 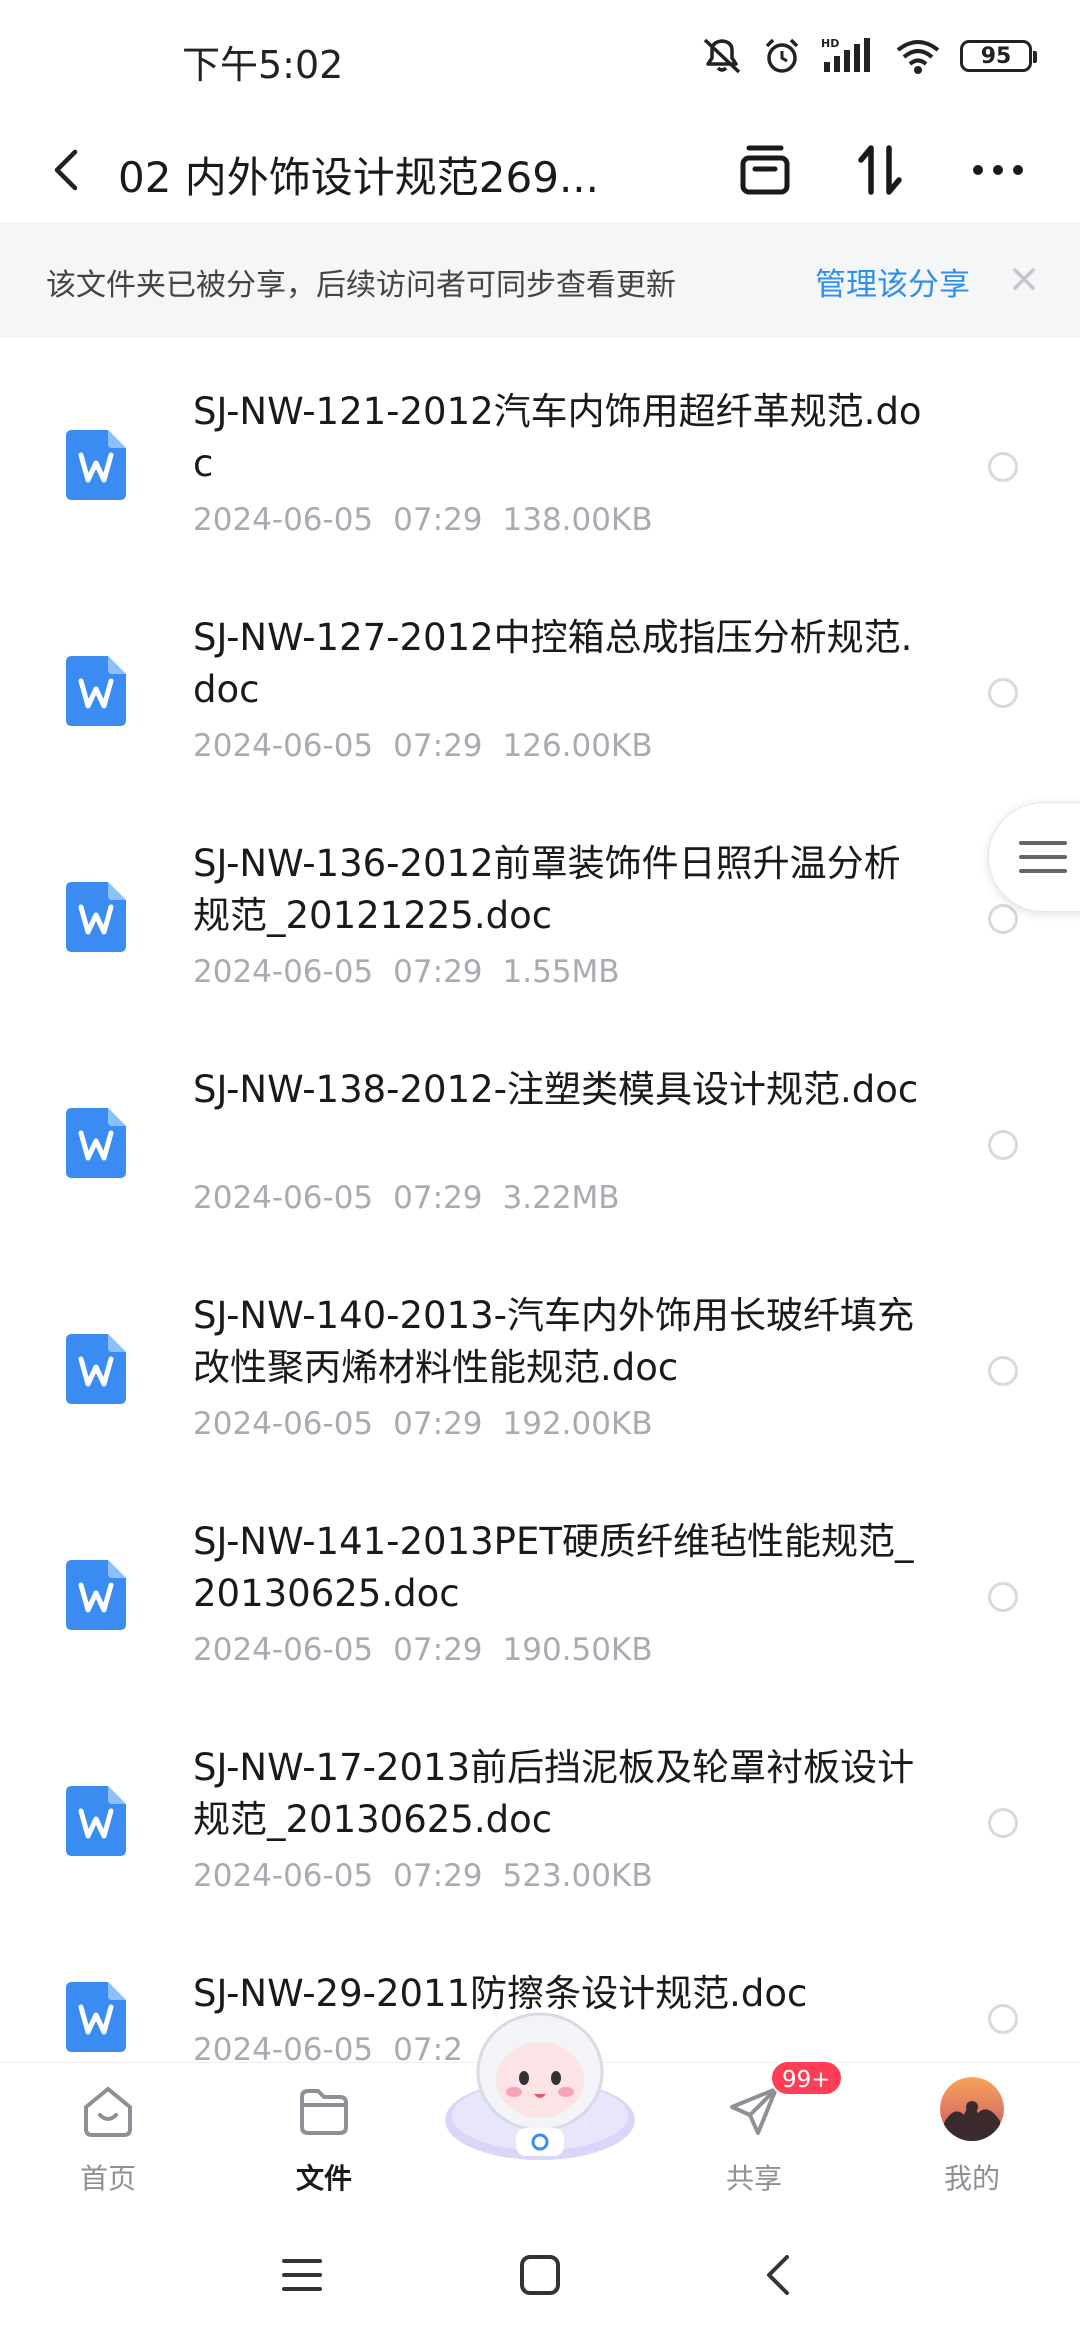 I want to click on more-button, so click(x=998, y=170).